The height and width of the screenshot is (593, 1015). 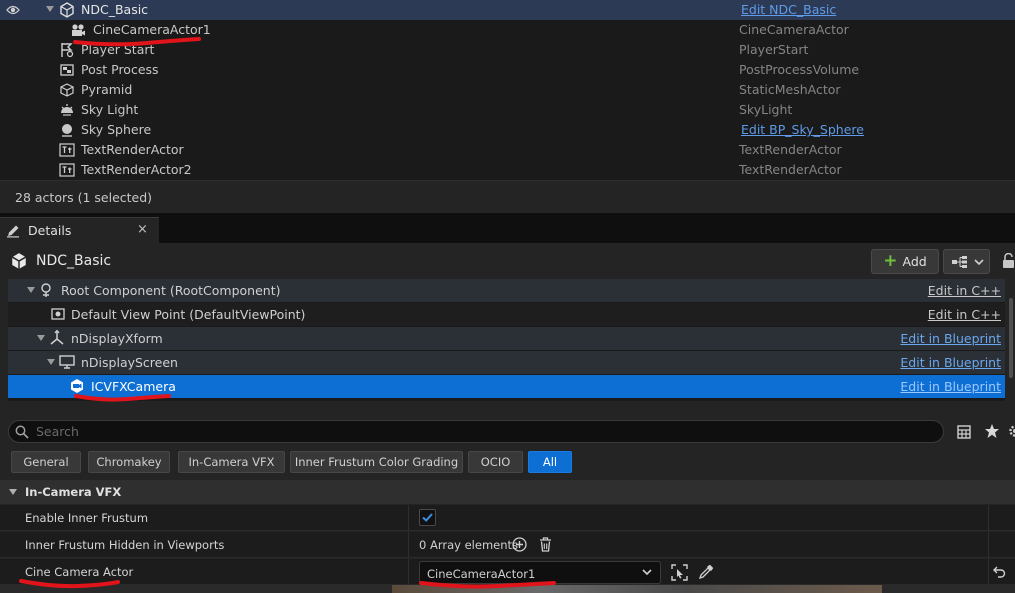 I want to click on outliner-row-name: Post Process, so click(x=120, y=69).